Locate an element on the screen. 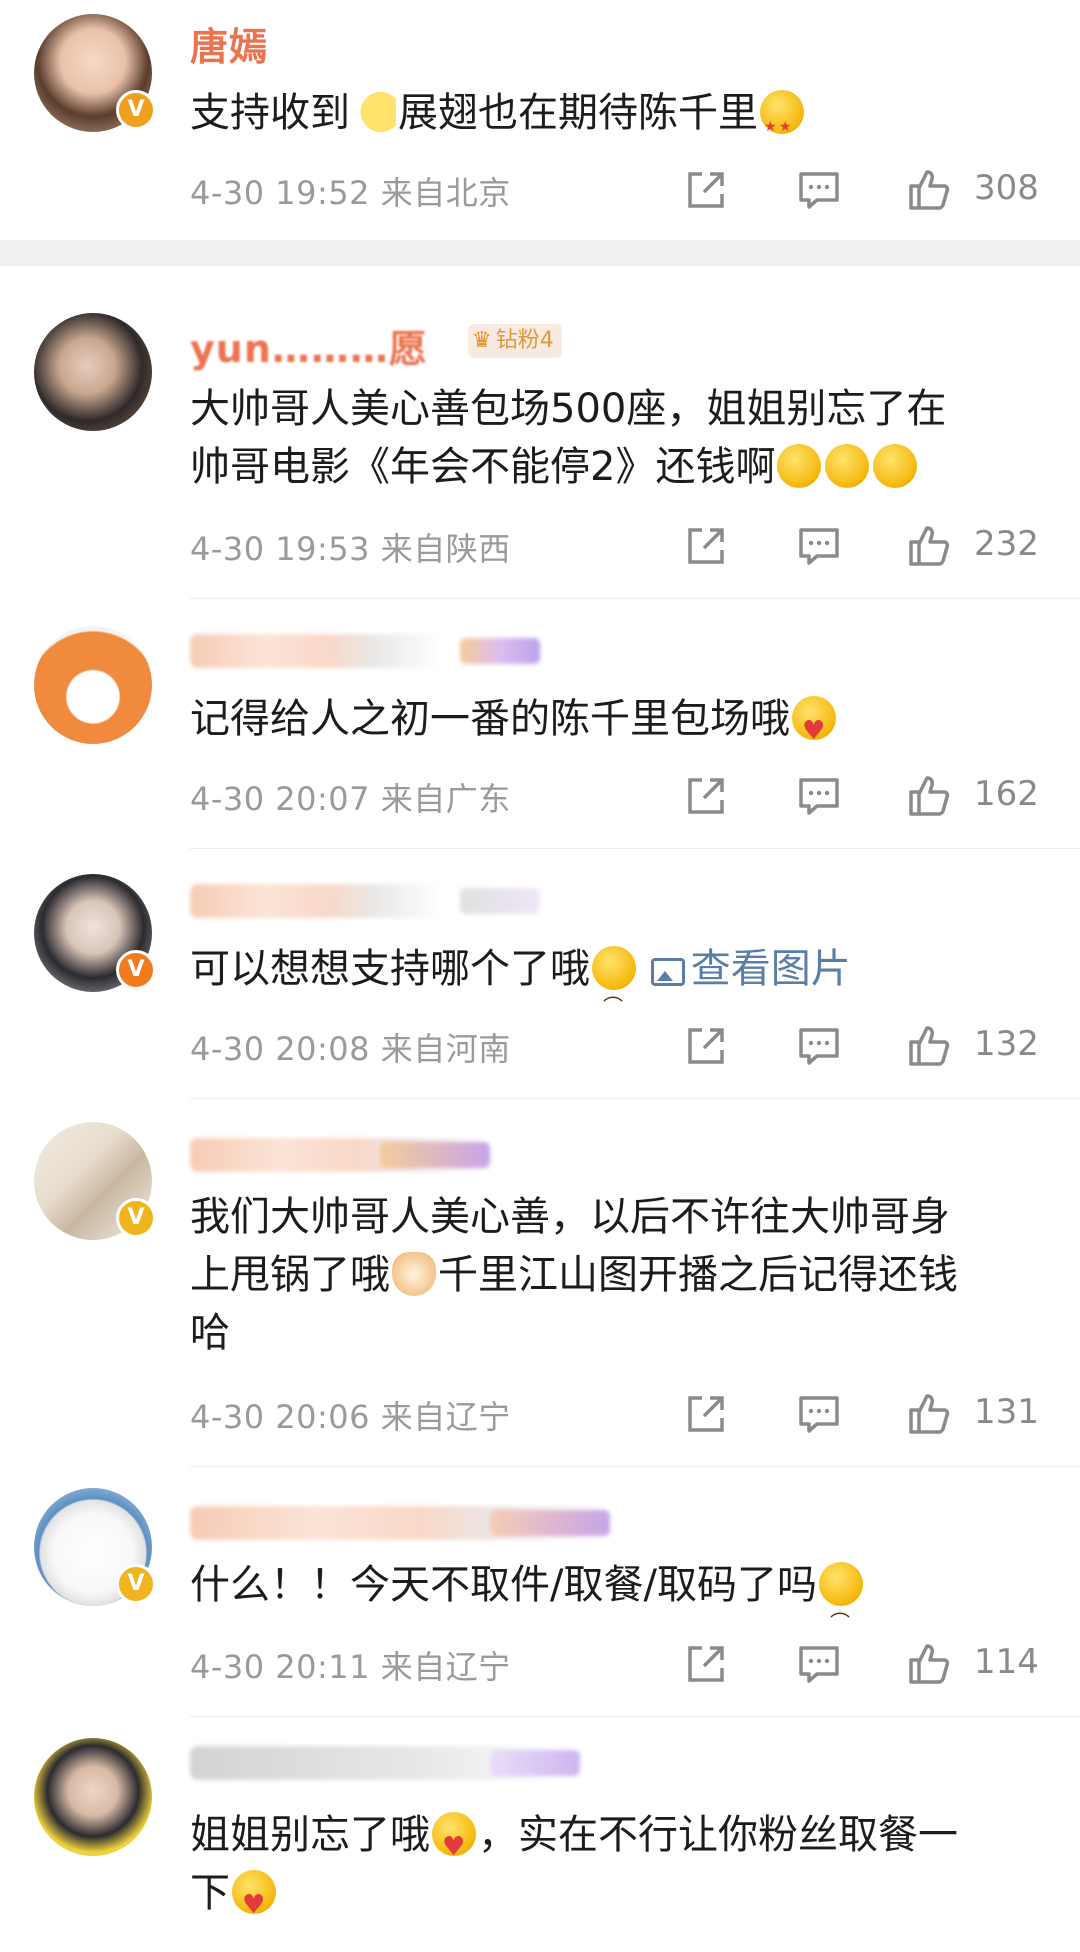 Image resolution: width=1080 pixels, height=1952 pixels. location: 来自陕西 is located at coordinates (445, 549).